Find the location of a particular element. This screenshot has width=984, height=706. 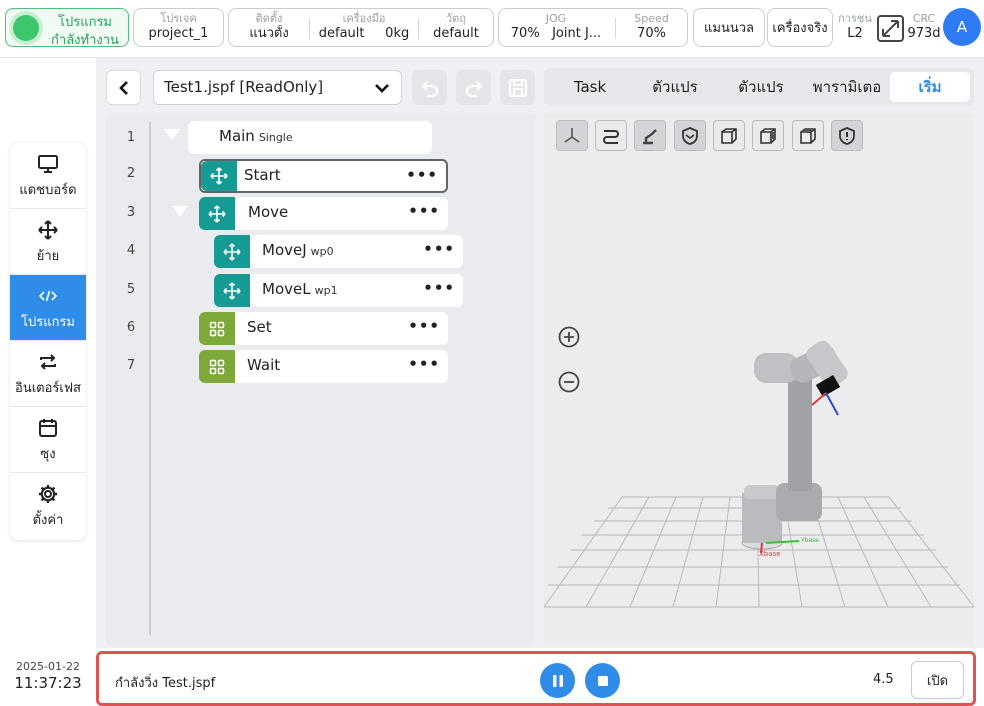

tool-cell: เครื่องมือ default 0kg is located at coordinates (364, 27).